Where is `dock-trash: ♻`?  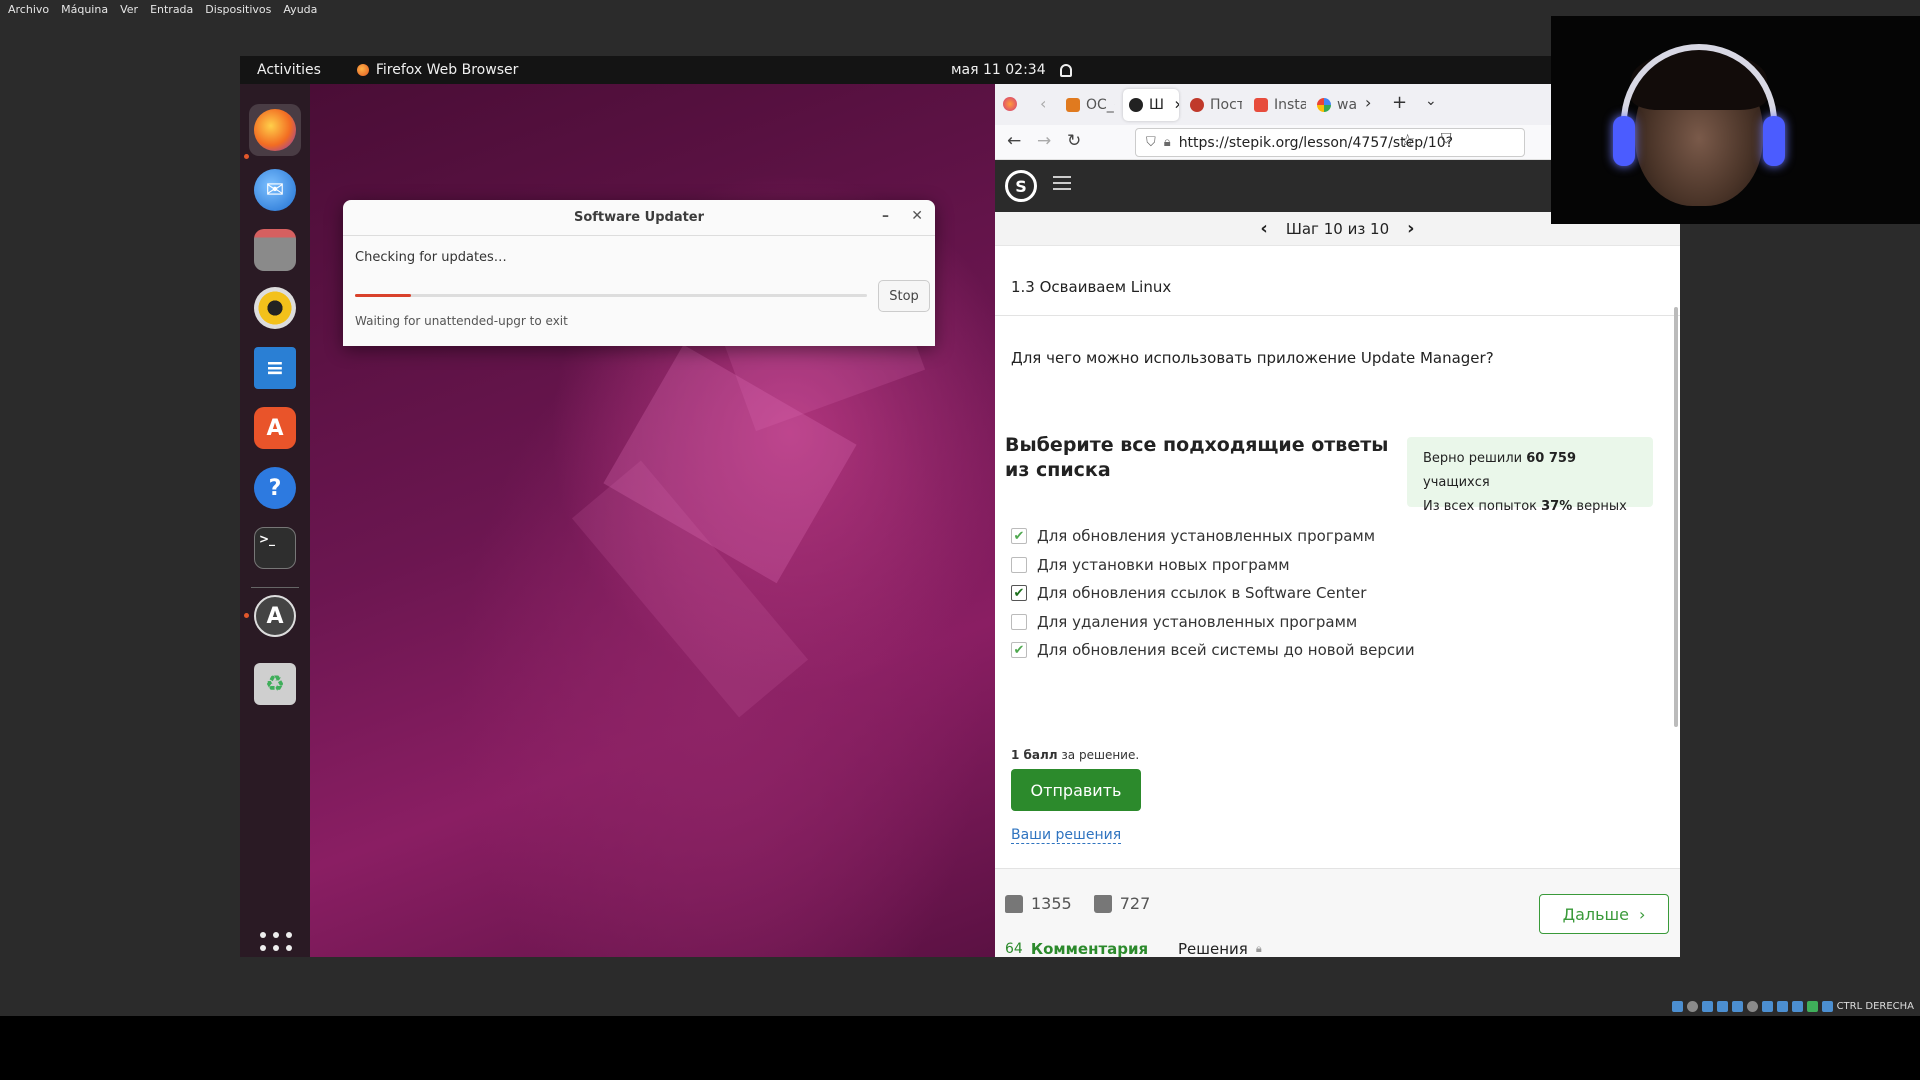 dock-trash: ♻ is located at coordinates (275, 684).